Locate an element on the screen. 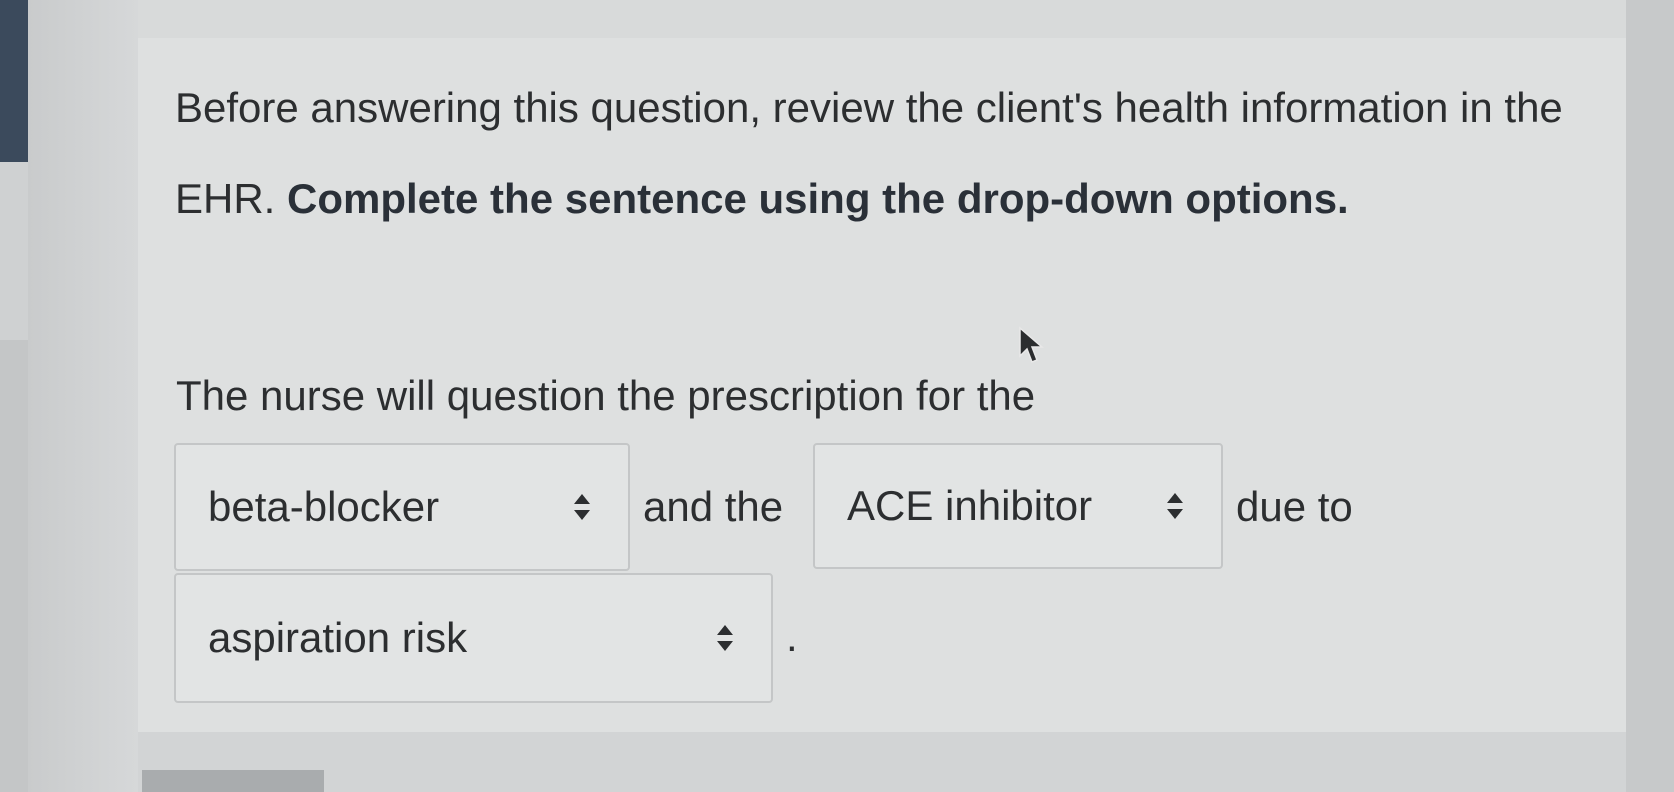 This screenshot has width=1674, height=792. dropdown-medication-1: beta-blocker is located at coordinates (402, 507).